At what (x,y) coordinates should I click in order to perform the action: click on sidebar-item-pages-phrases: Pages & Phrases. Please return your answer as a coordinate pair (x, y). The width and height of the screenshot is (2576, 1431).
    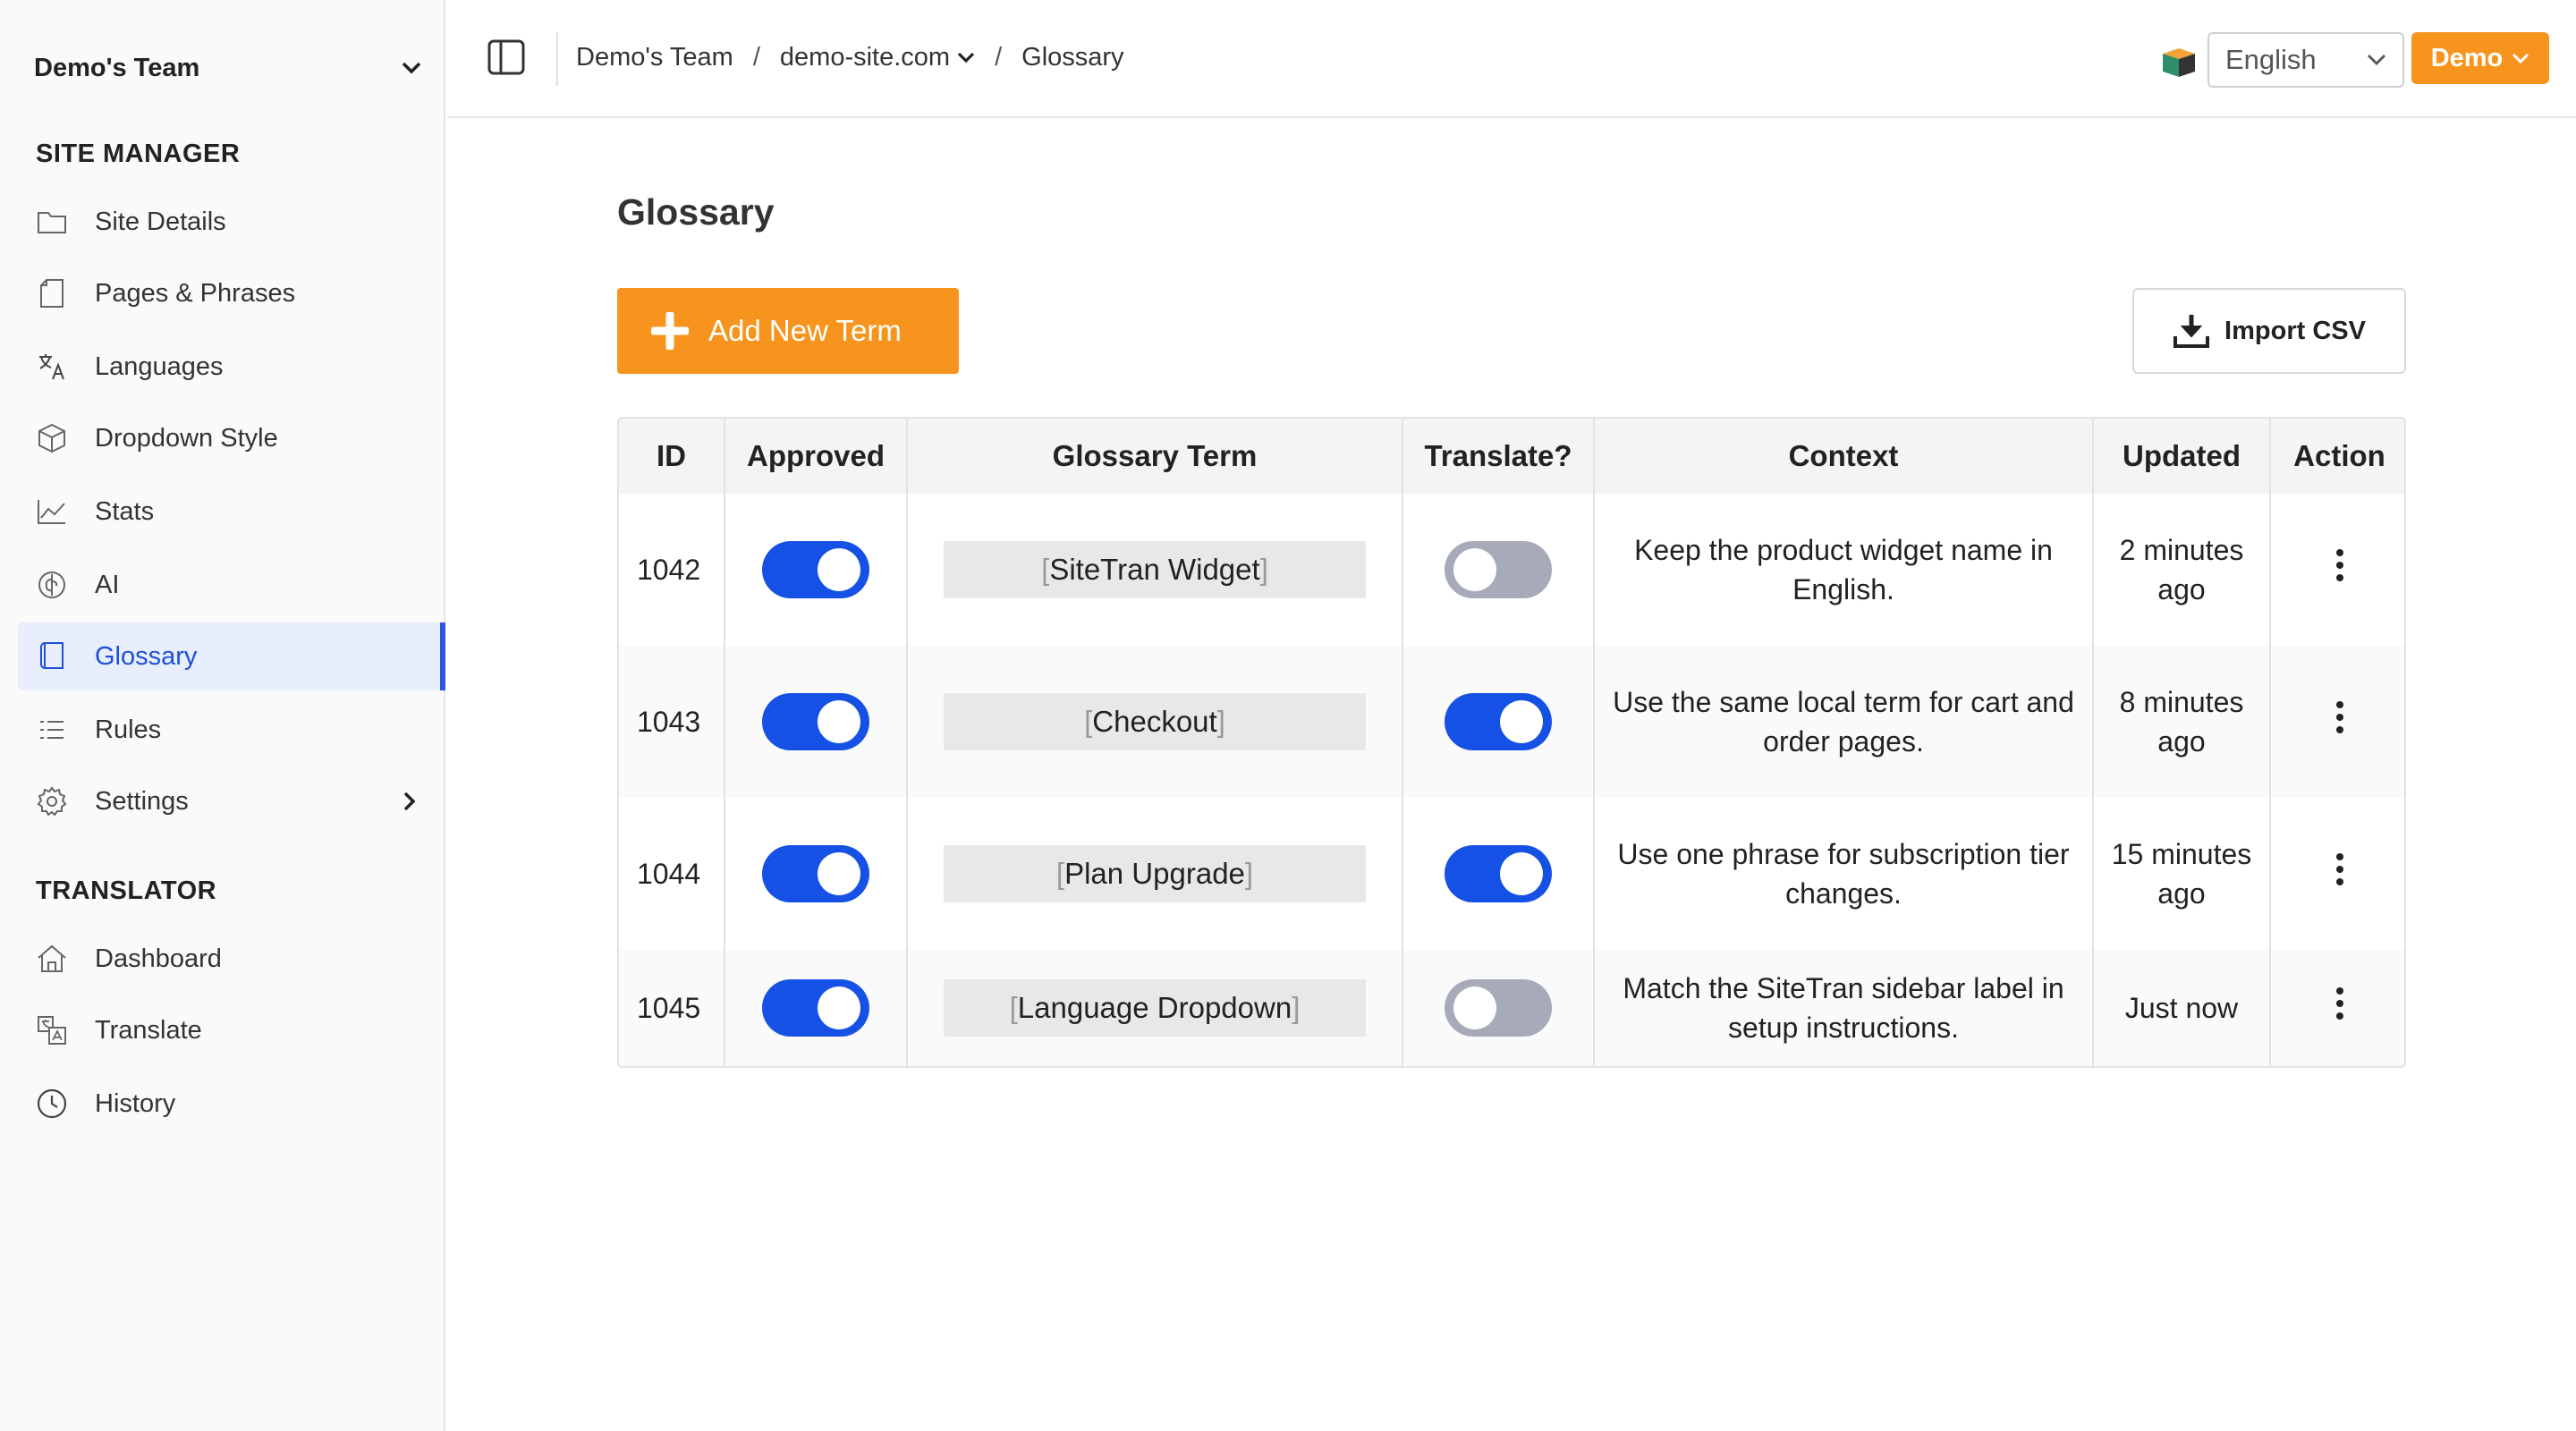
    Looking at the image, I should click on (231, 293).